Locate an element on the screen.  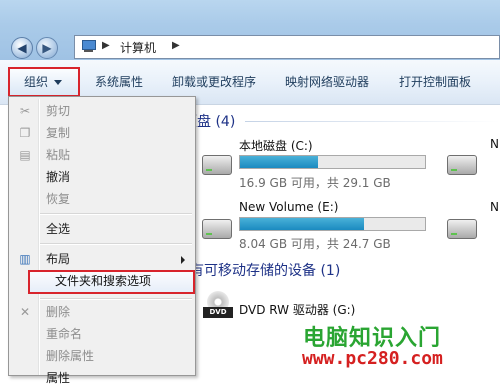
drive-free-space-c: 16.9 GB 可用，共 29.1 GB is located at coordinates (315, 183).